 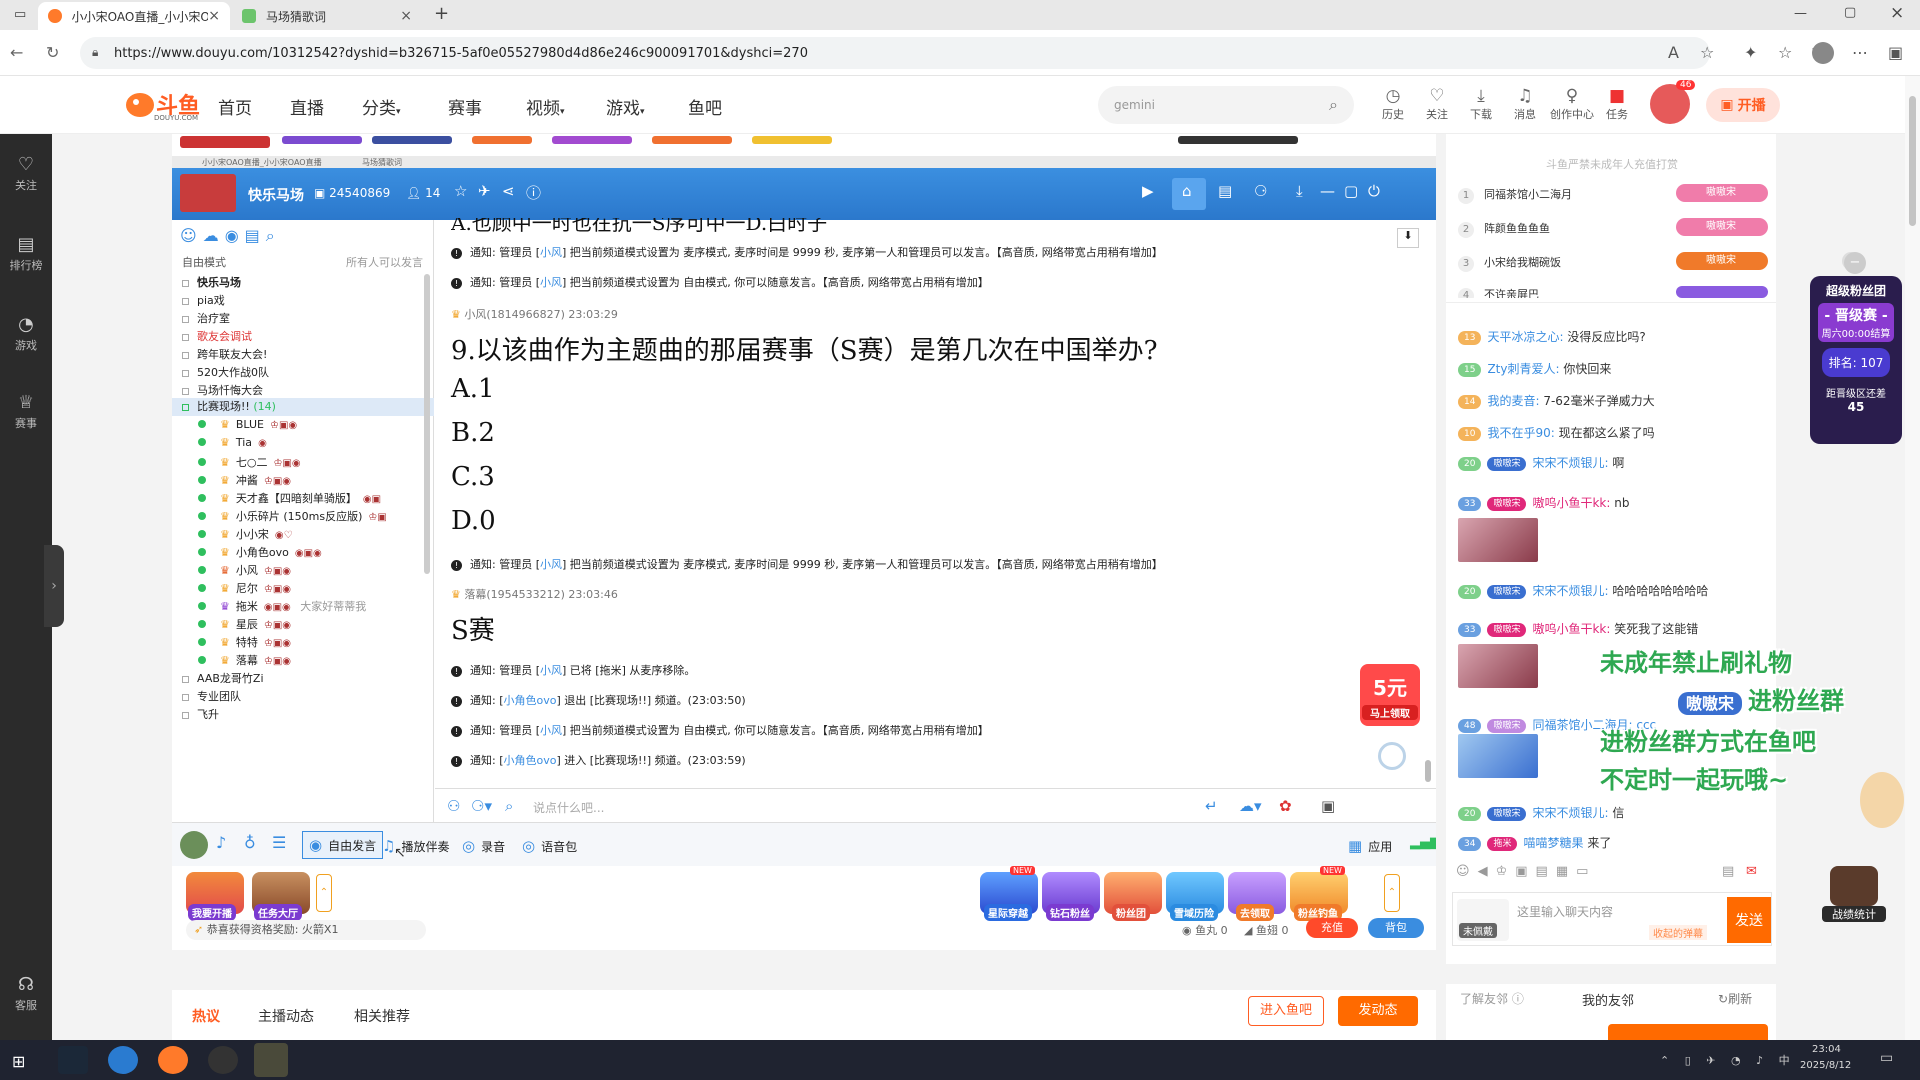 I want to click on horn-icon: ◀, so click(x=1487, y=871).